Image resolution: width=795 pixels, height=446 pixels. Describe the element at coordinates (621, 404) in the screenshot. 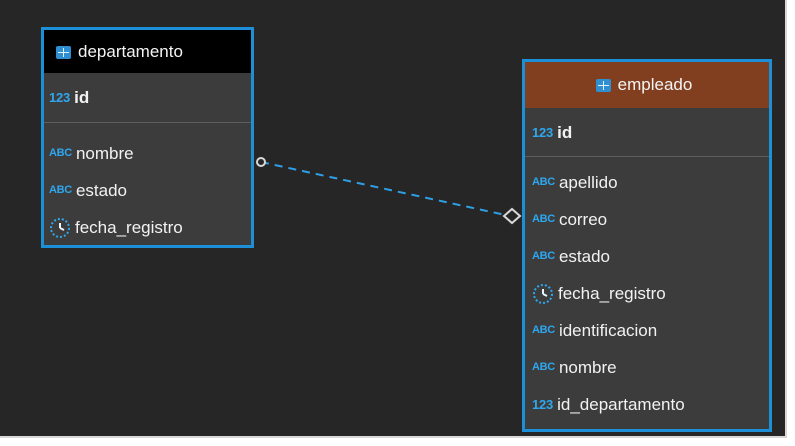

I see `column-name: id_departamento` at that location.